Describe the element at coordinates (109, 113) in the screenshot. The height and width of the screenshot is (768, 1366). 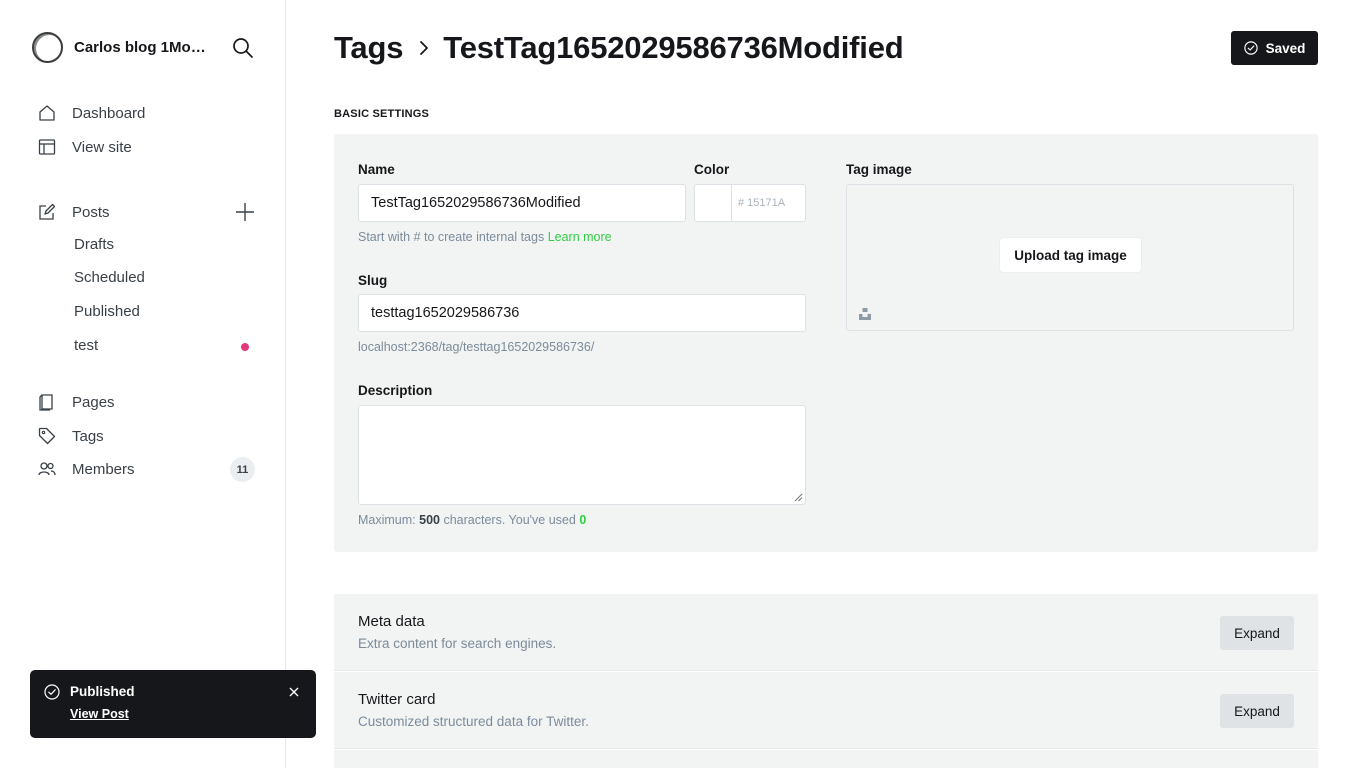
I see `nav-dashboard-label: Dashboard` at that location.